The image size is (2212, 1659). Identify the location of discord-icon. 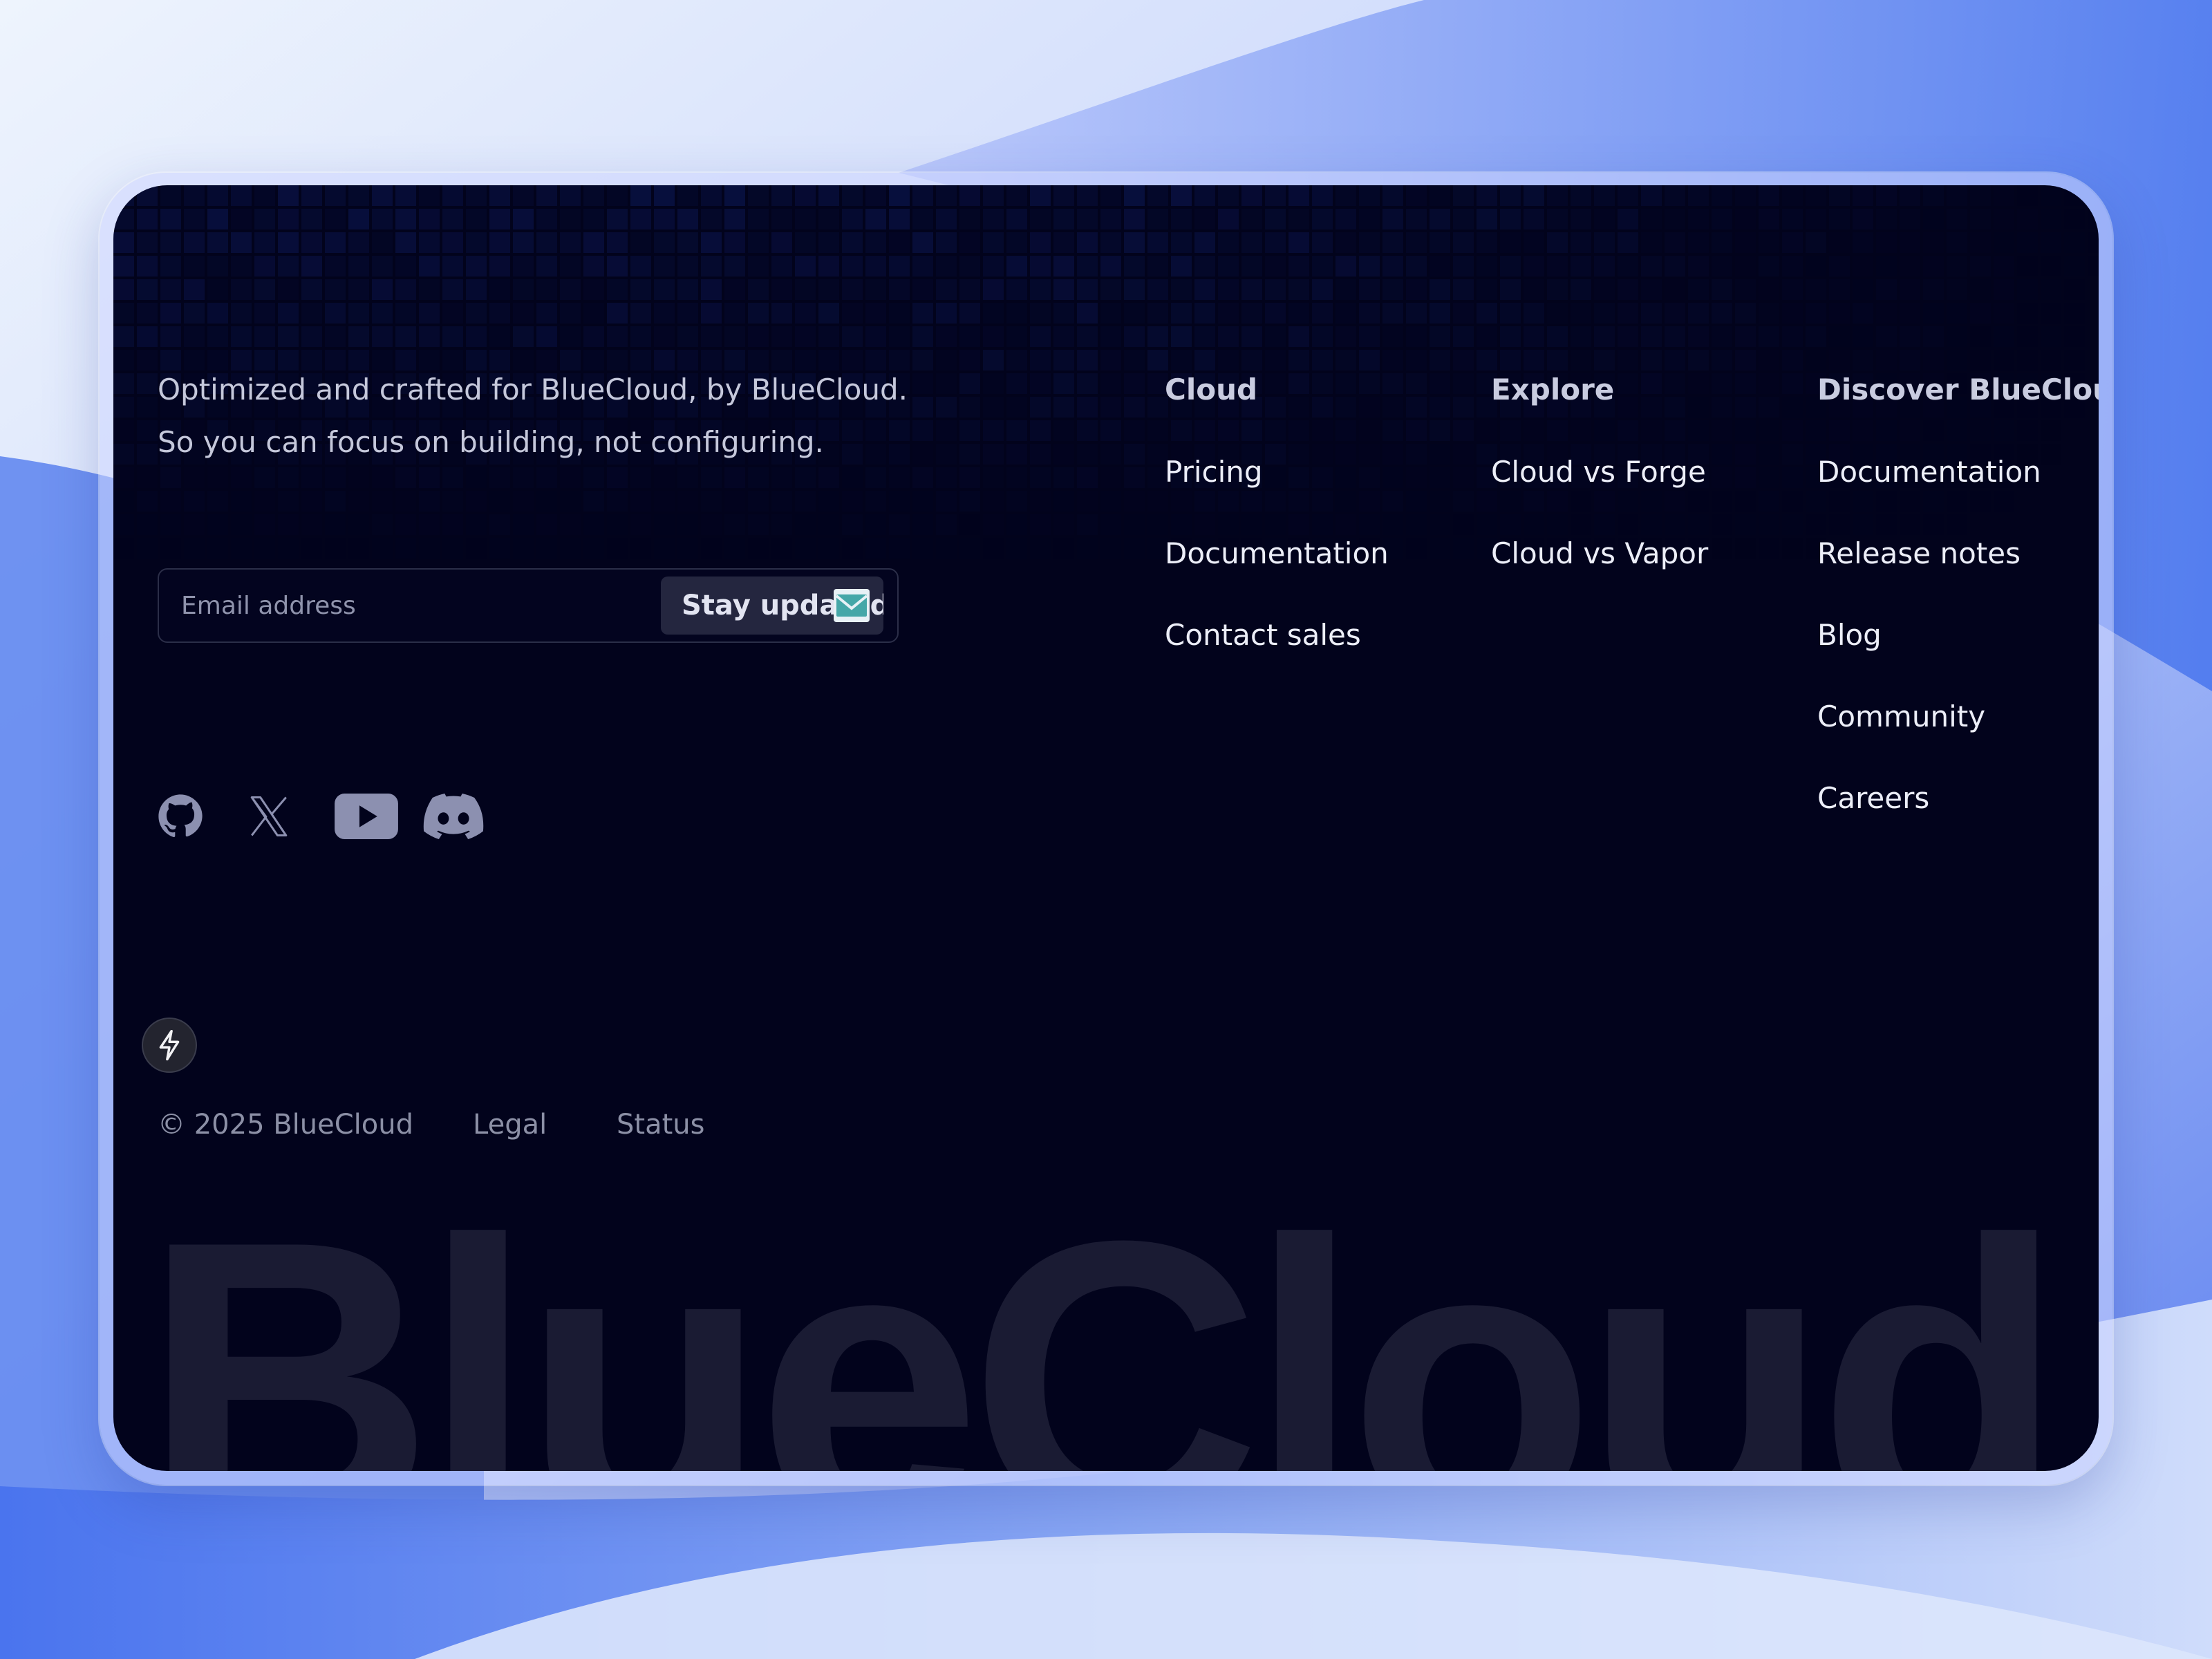
(453, 817).